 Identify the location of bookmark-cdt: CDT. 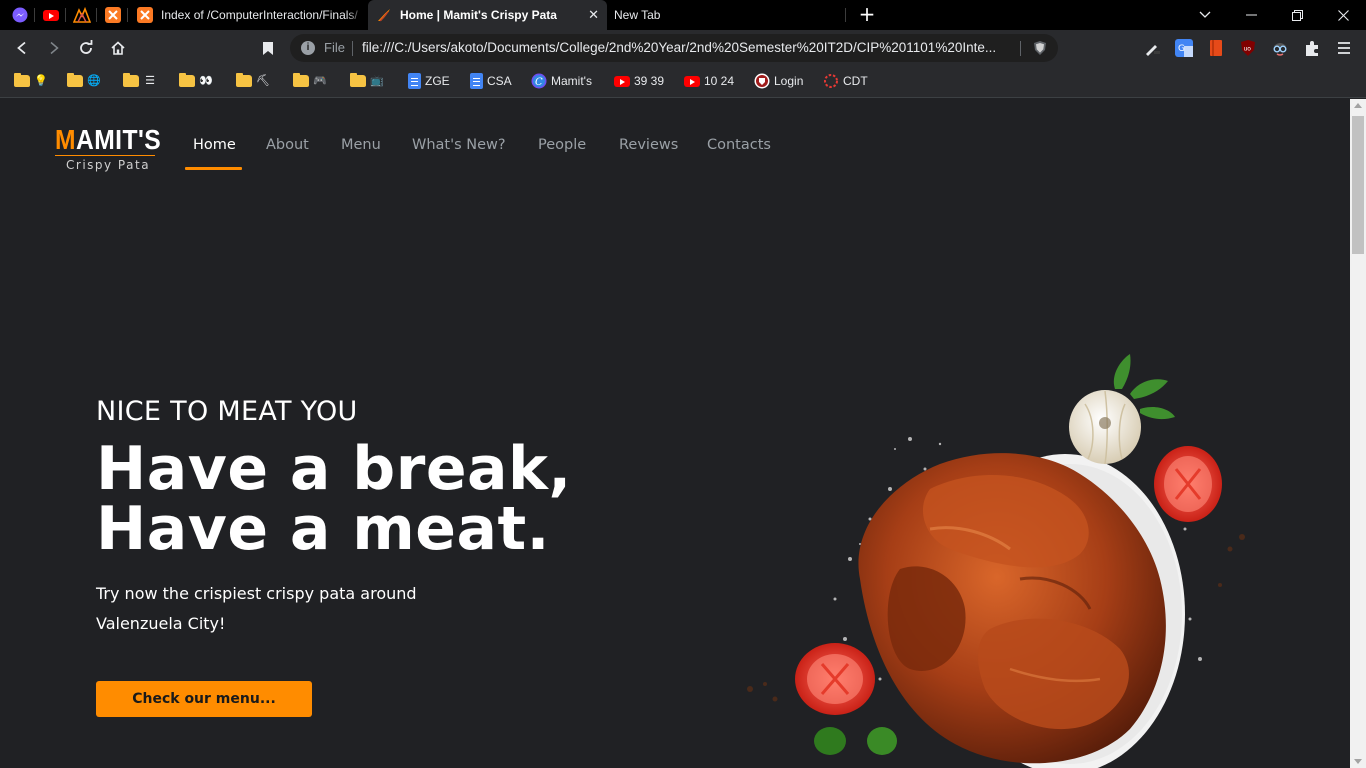
(845, 81).